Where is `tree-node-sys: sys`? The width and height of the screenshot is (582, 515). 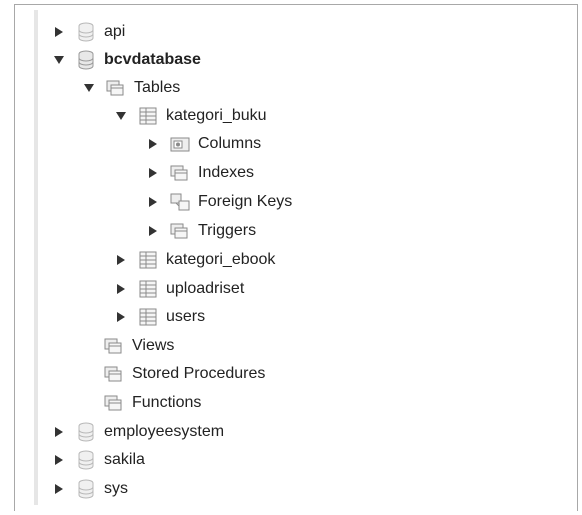 tree-node-sys: sys is located at coordinates (90, 489).